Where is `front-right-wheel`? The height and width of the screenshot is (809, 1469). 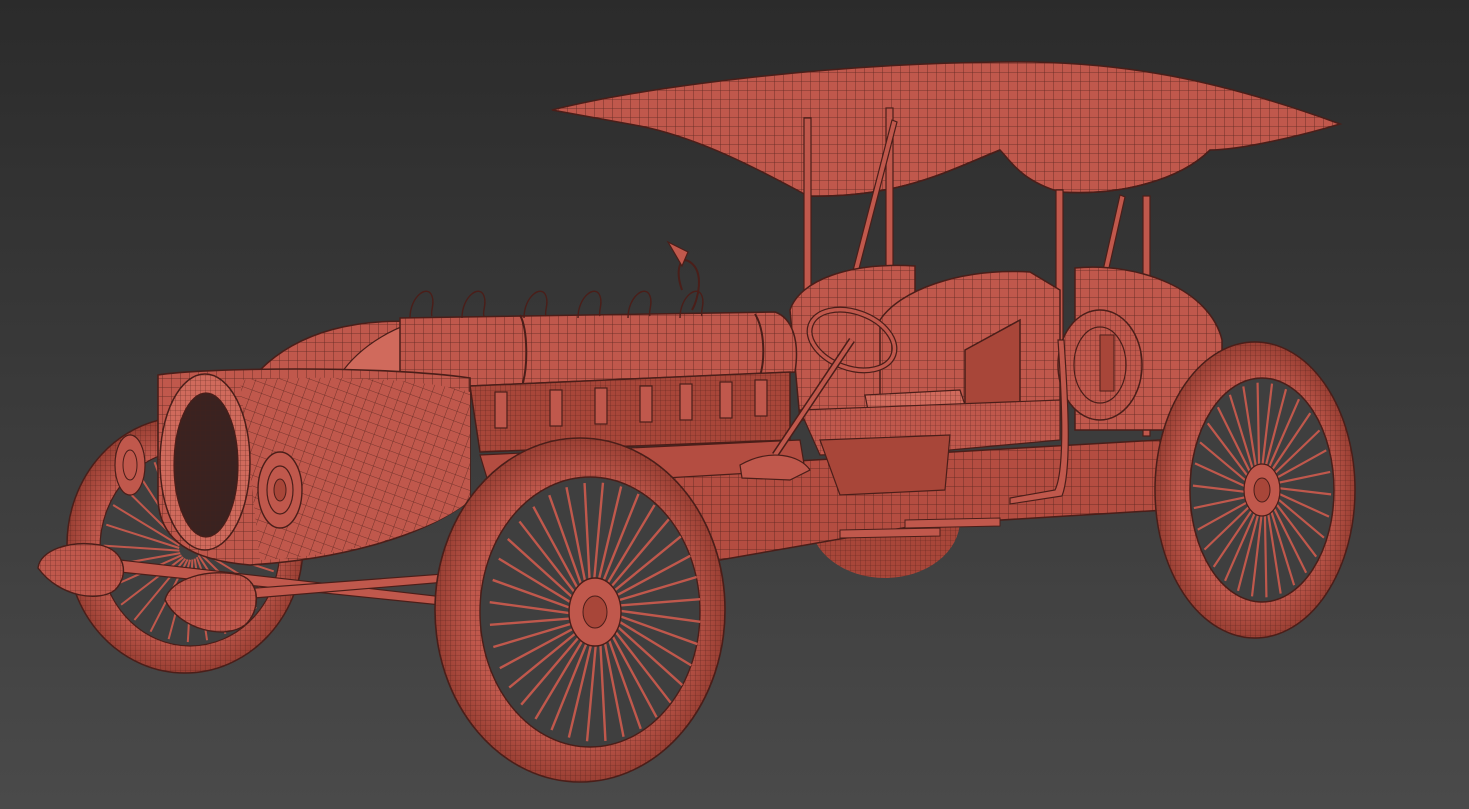 front-right-wheel is located at coordinates (580, 610).